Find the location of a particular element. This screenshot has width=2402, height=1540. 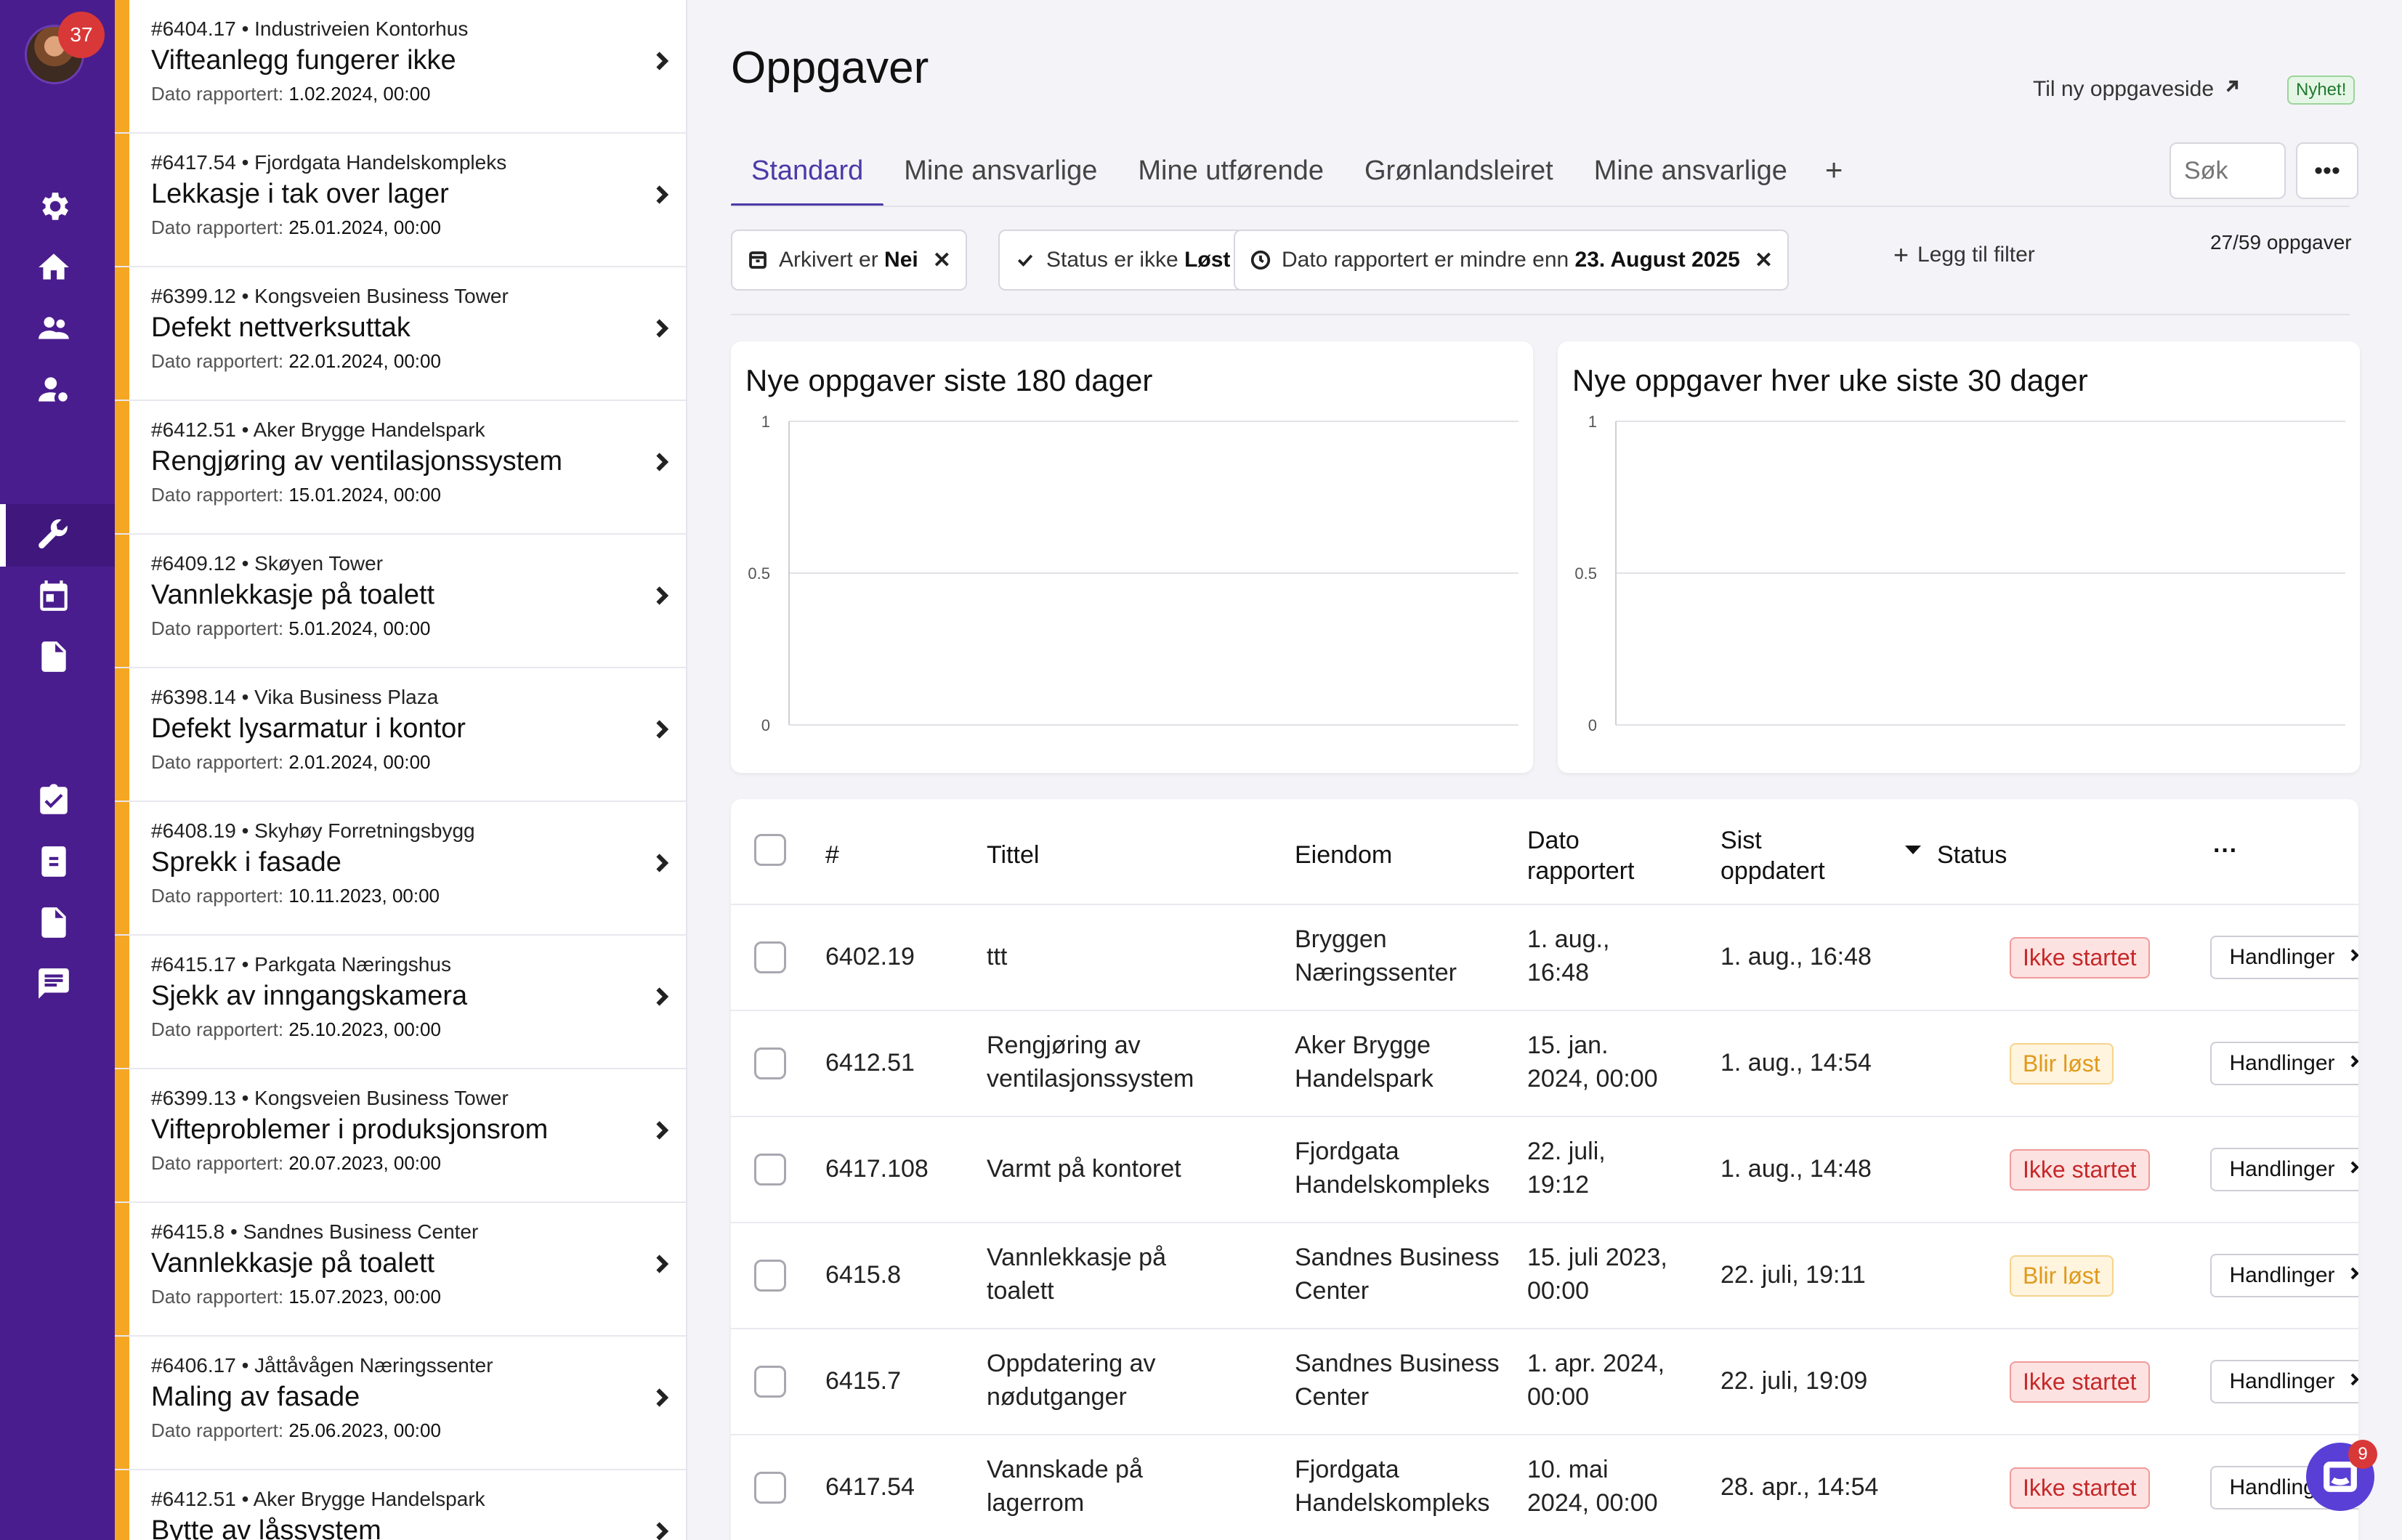

chevron-right-icon is located at coordinates (661, 1398).